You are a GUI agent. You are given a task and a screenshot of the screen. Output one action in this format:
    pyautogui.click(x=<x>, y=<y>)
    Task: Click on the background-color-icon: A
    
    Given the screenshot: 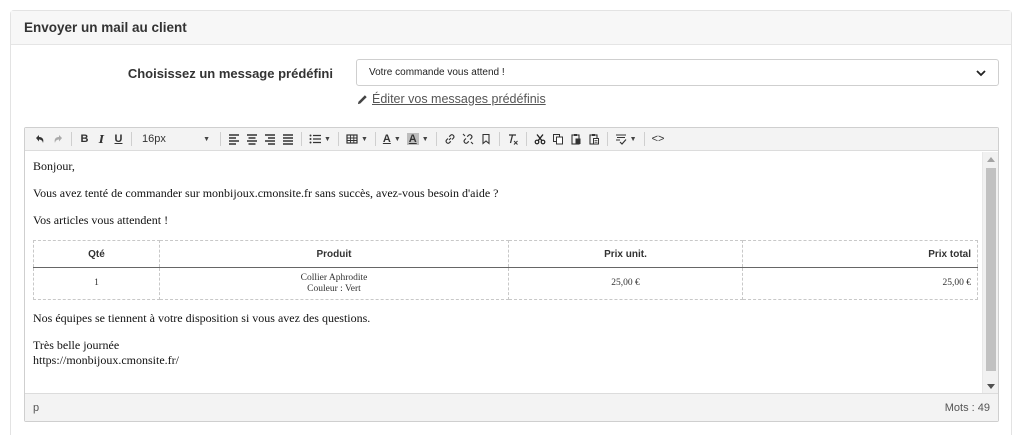 What is the action you would take?
    pyautogui.click(x=412, y=139)
    